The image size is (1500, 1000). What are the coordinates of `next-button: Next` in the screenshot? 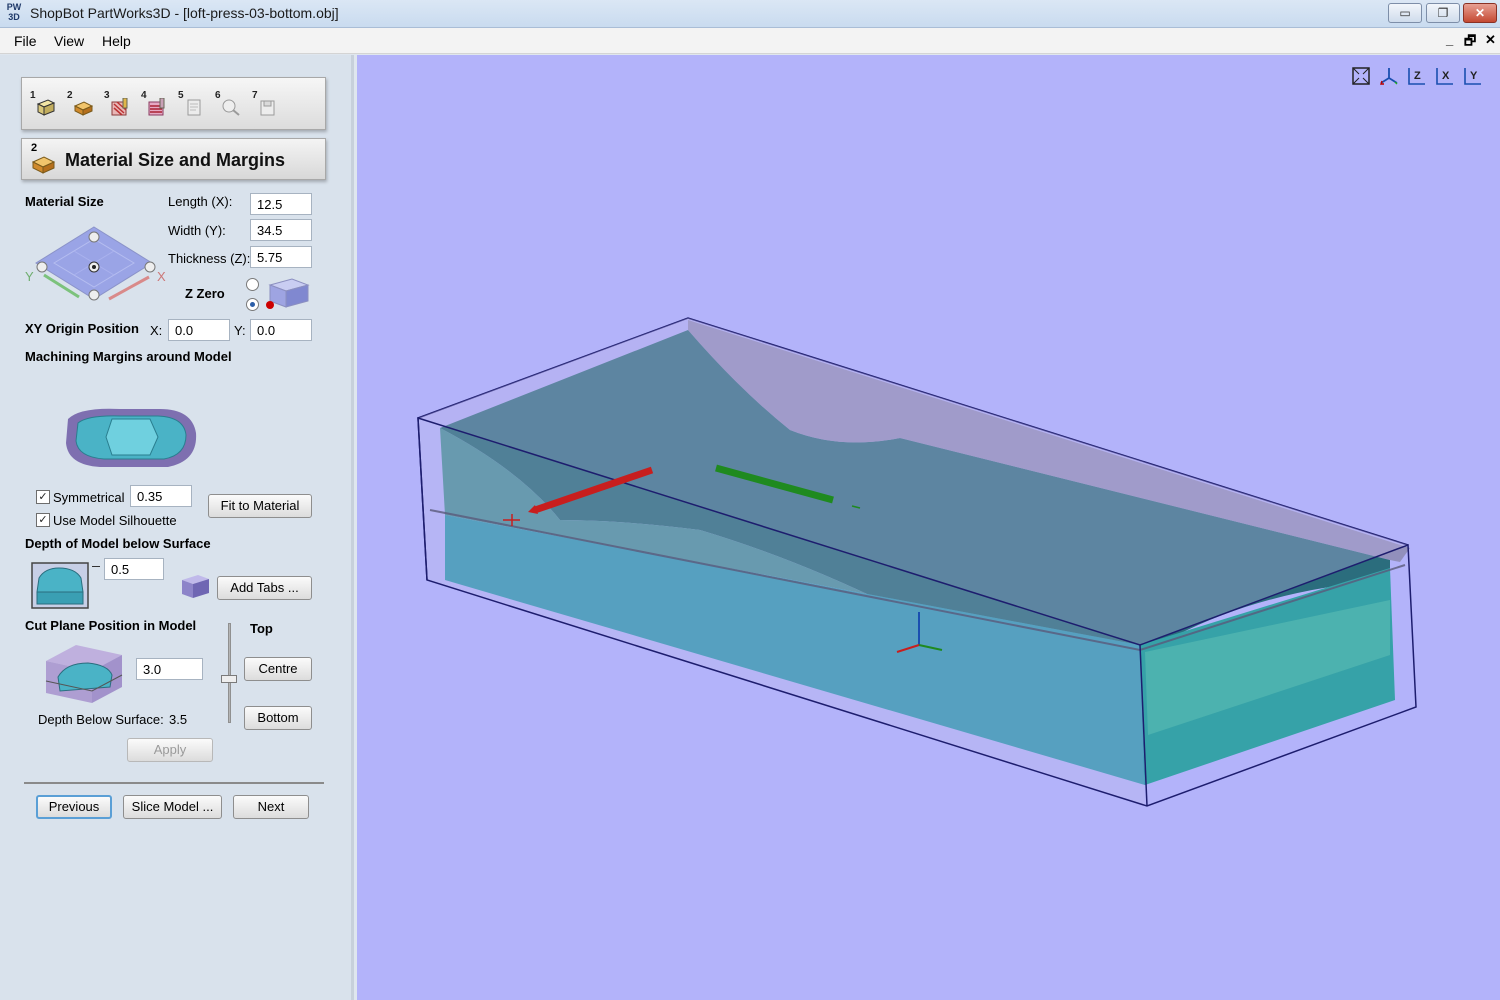 It's located at (271, 807).